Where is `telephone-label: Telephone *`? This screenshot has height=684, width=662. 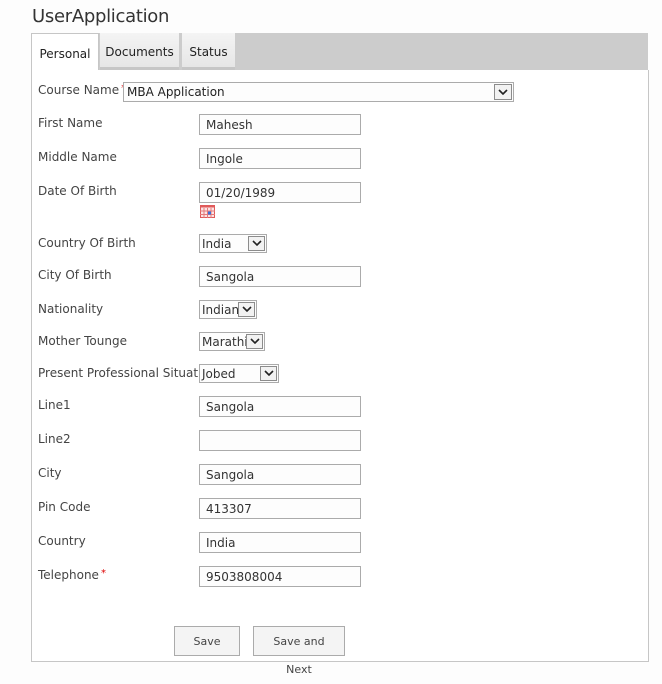 telephone-label: Telephone * is located at coordinates (72, 575).